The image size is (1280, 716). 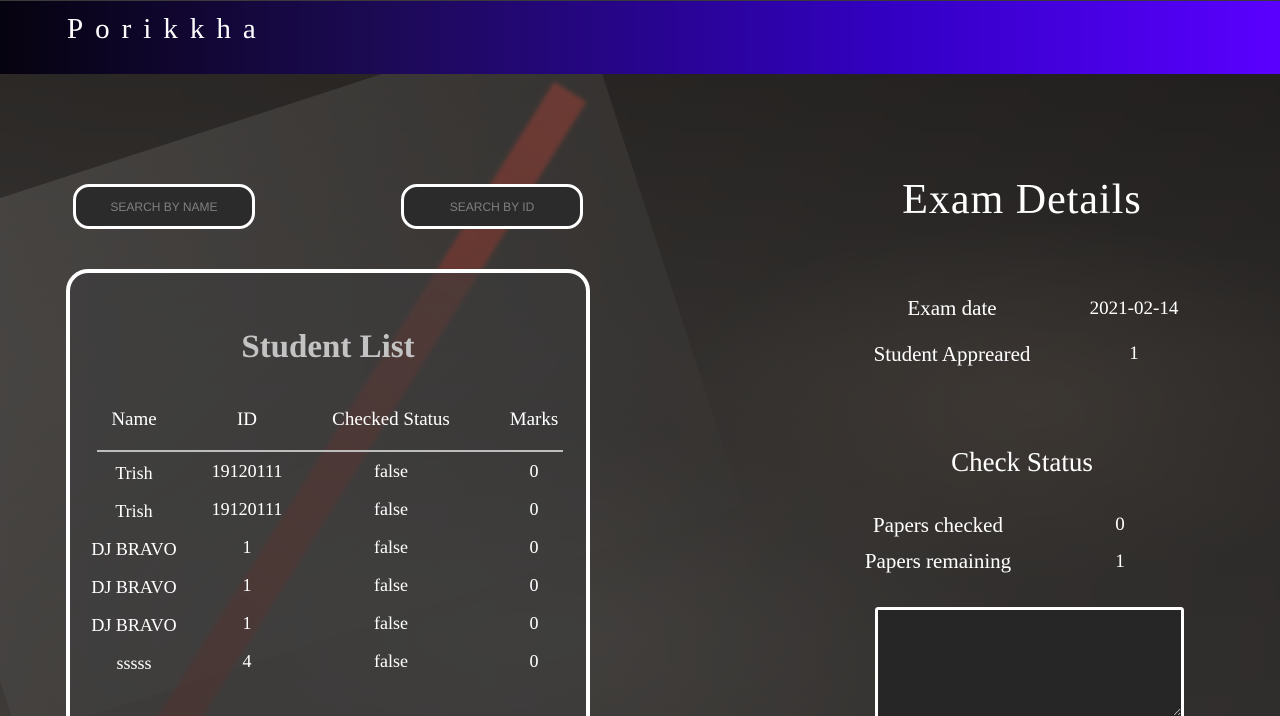 I want to click on column-header-id: ID, so click(x=247, y=419).